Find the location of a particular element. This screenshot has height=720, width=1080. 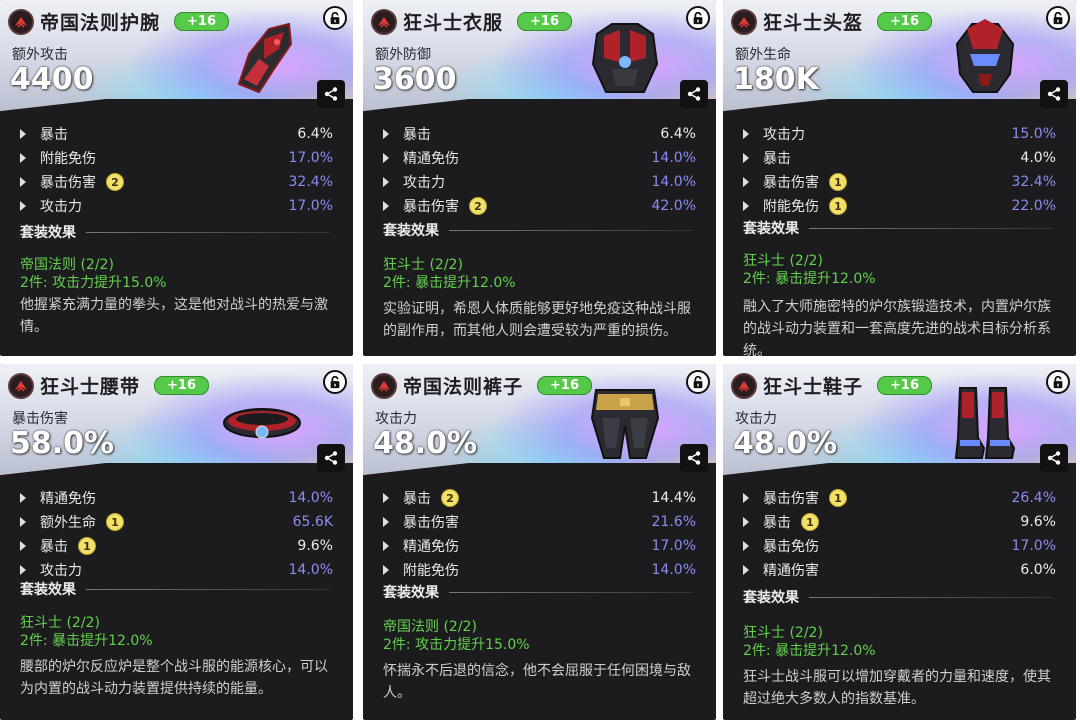

stat-label: 暴击 is located at coordinates (777, 523).